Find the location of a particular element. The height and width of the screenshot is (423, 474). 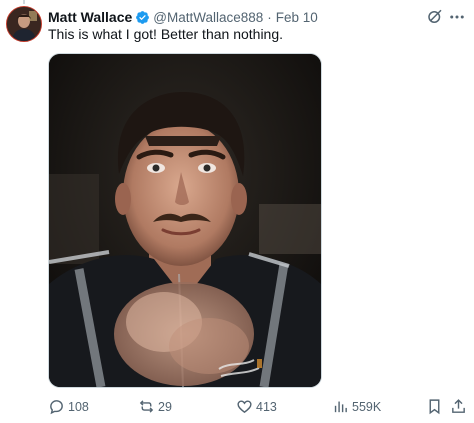

views-button: 559K is located at coordinates (356, 406).